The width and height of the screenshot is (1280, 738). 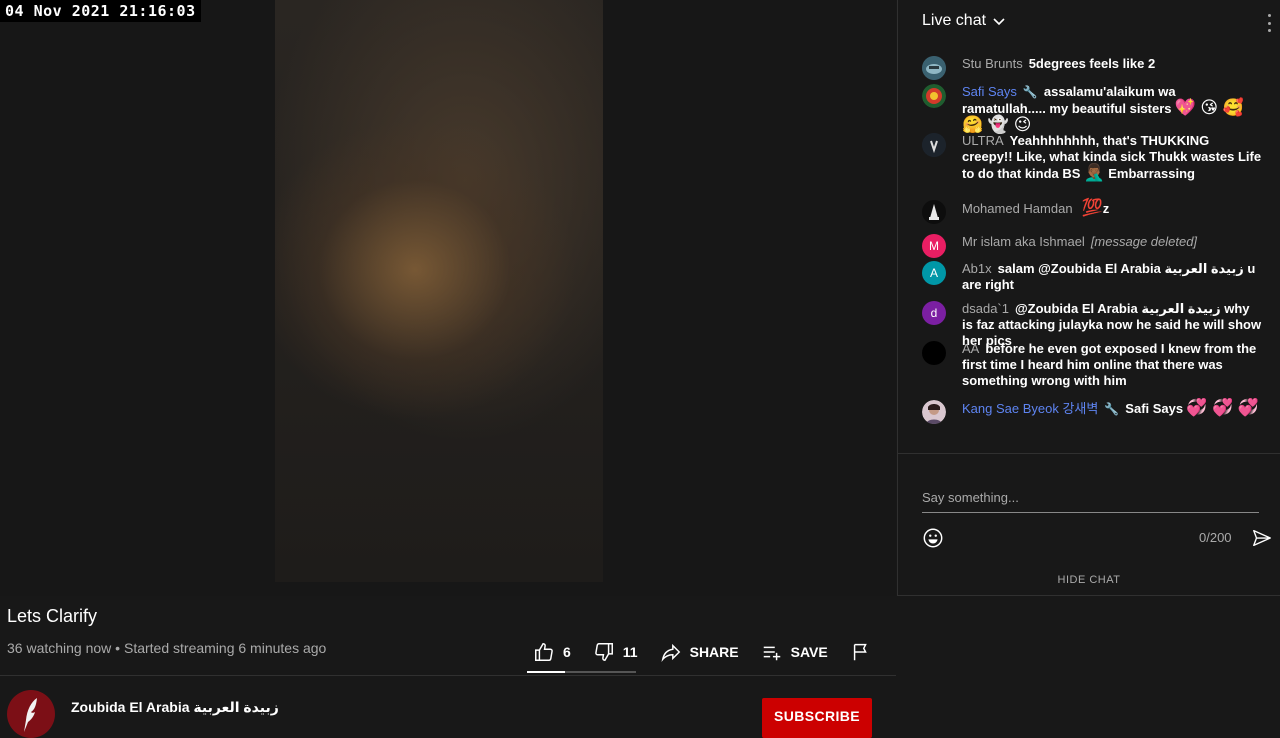 I want to click on chat-message: Kang Sae Byeok 강새벽 🔧 Safi Says 💞 💞 💞, so click(x=1092, y=411).